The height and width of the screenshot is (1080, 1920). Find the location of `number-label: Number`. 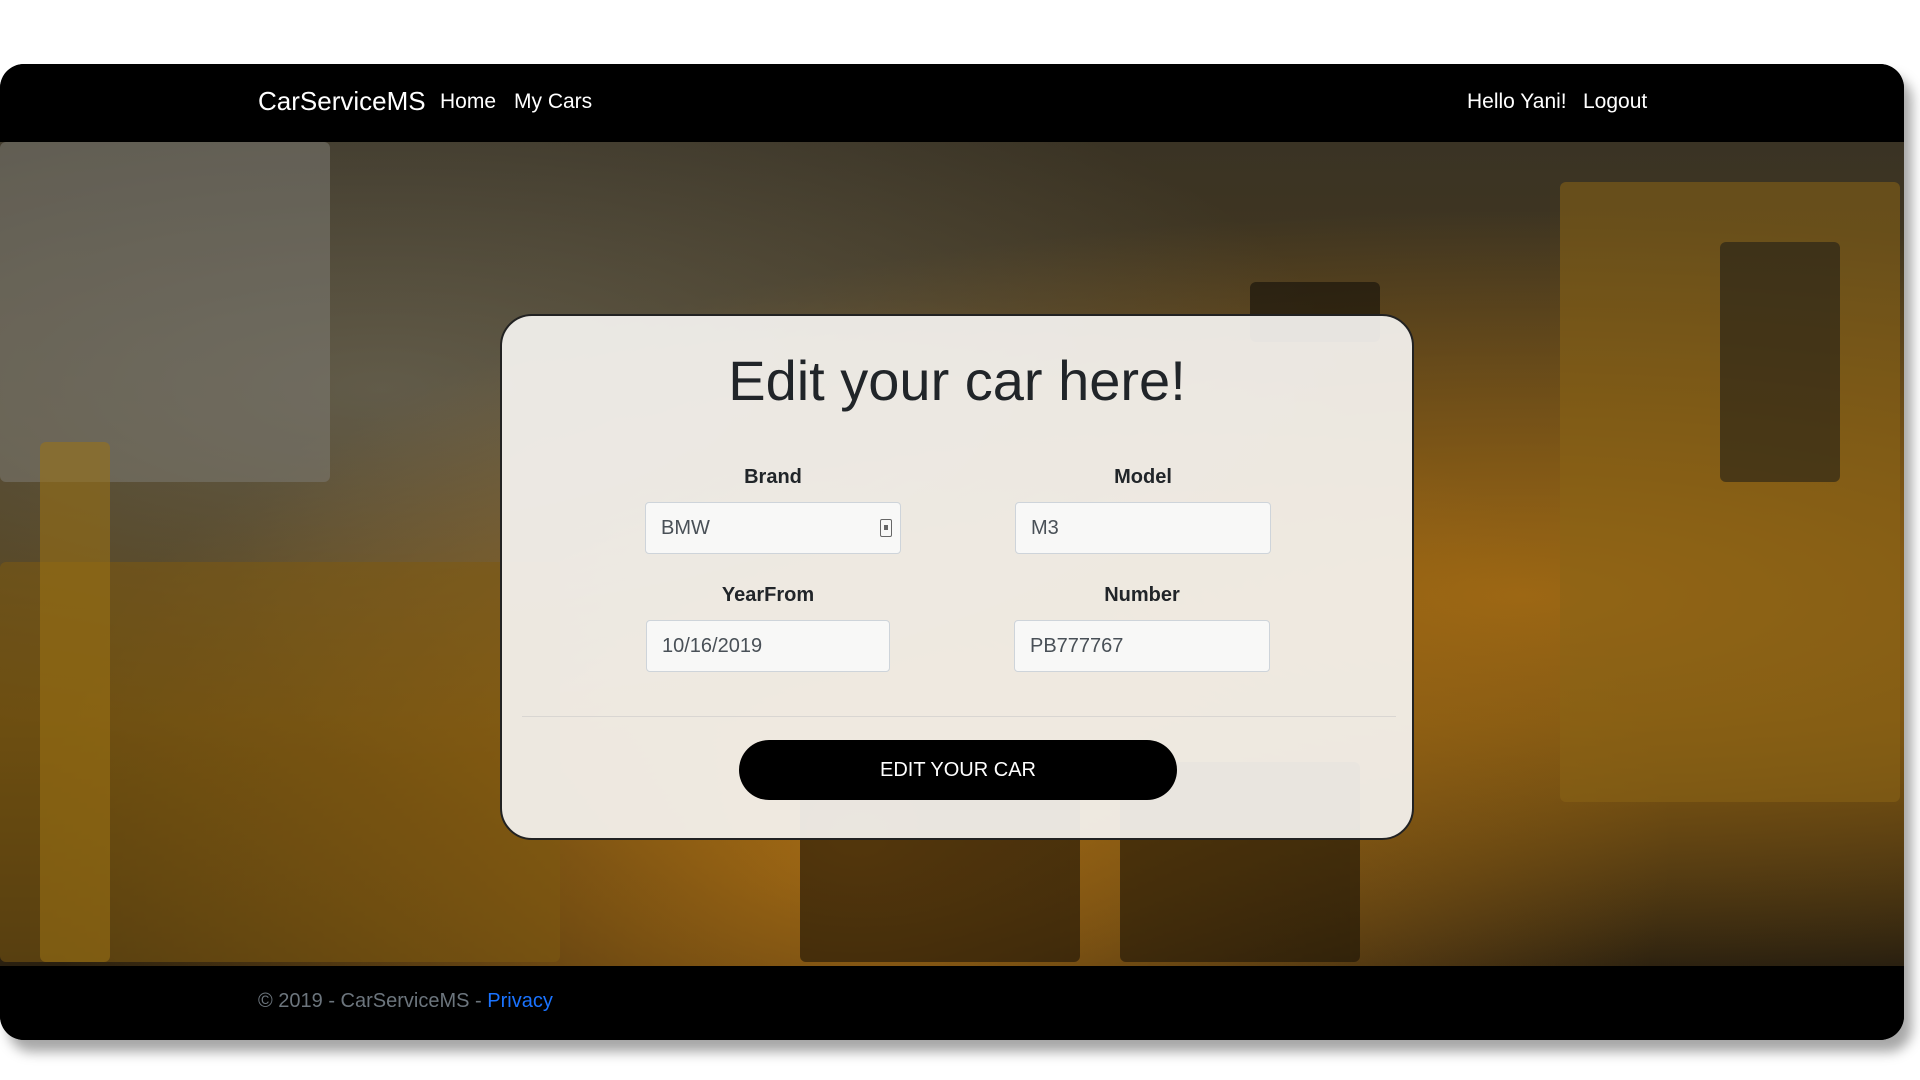

number-label: Number is located at coordinates (1142, 595).